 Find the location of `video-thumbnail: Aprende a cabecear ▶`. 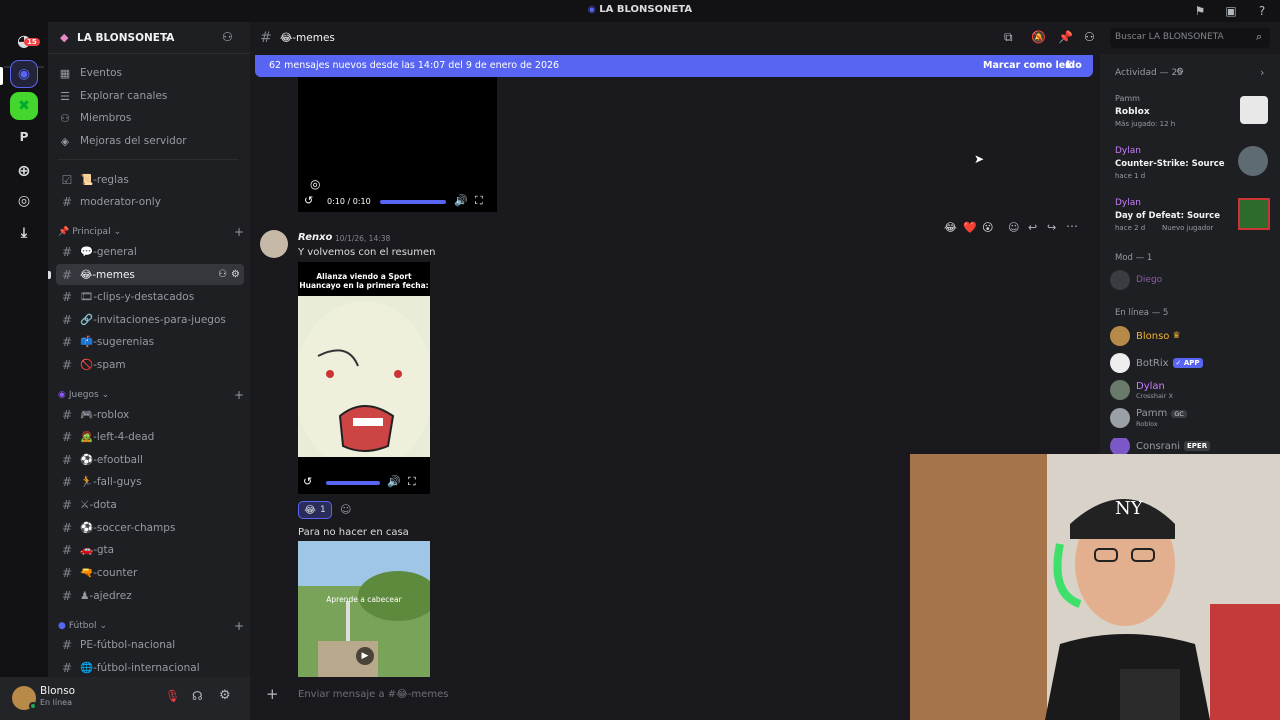

video-thumbnail: Aprende a cabecear ▶ is located at coordinates (364, 609).